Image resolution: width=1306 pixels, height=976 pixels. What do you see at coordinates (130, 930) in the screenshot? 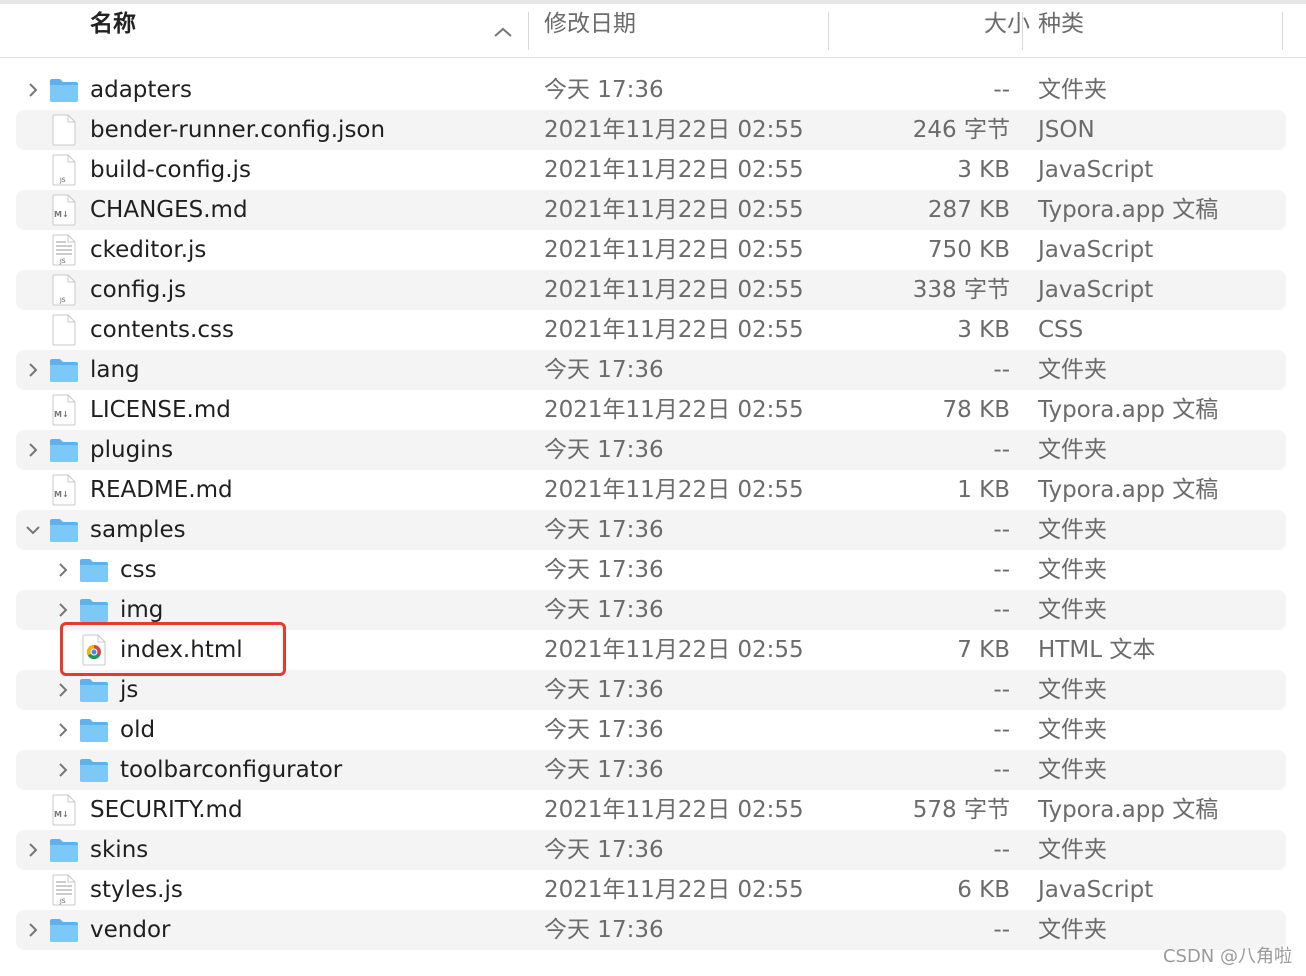
I see `file-name: vendor` at bounding box center [130, 930].